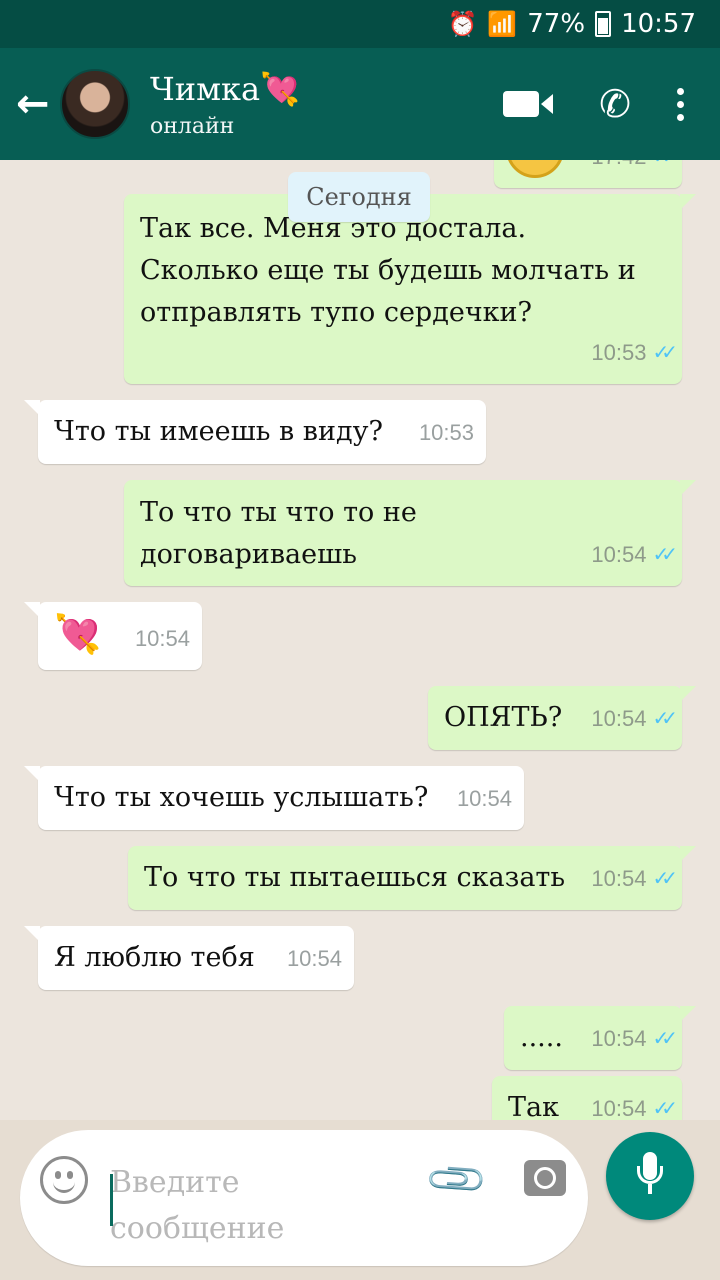  Describe the element at coordinates (95, 104) in the screenshot. I see `avatar` at that location.